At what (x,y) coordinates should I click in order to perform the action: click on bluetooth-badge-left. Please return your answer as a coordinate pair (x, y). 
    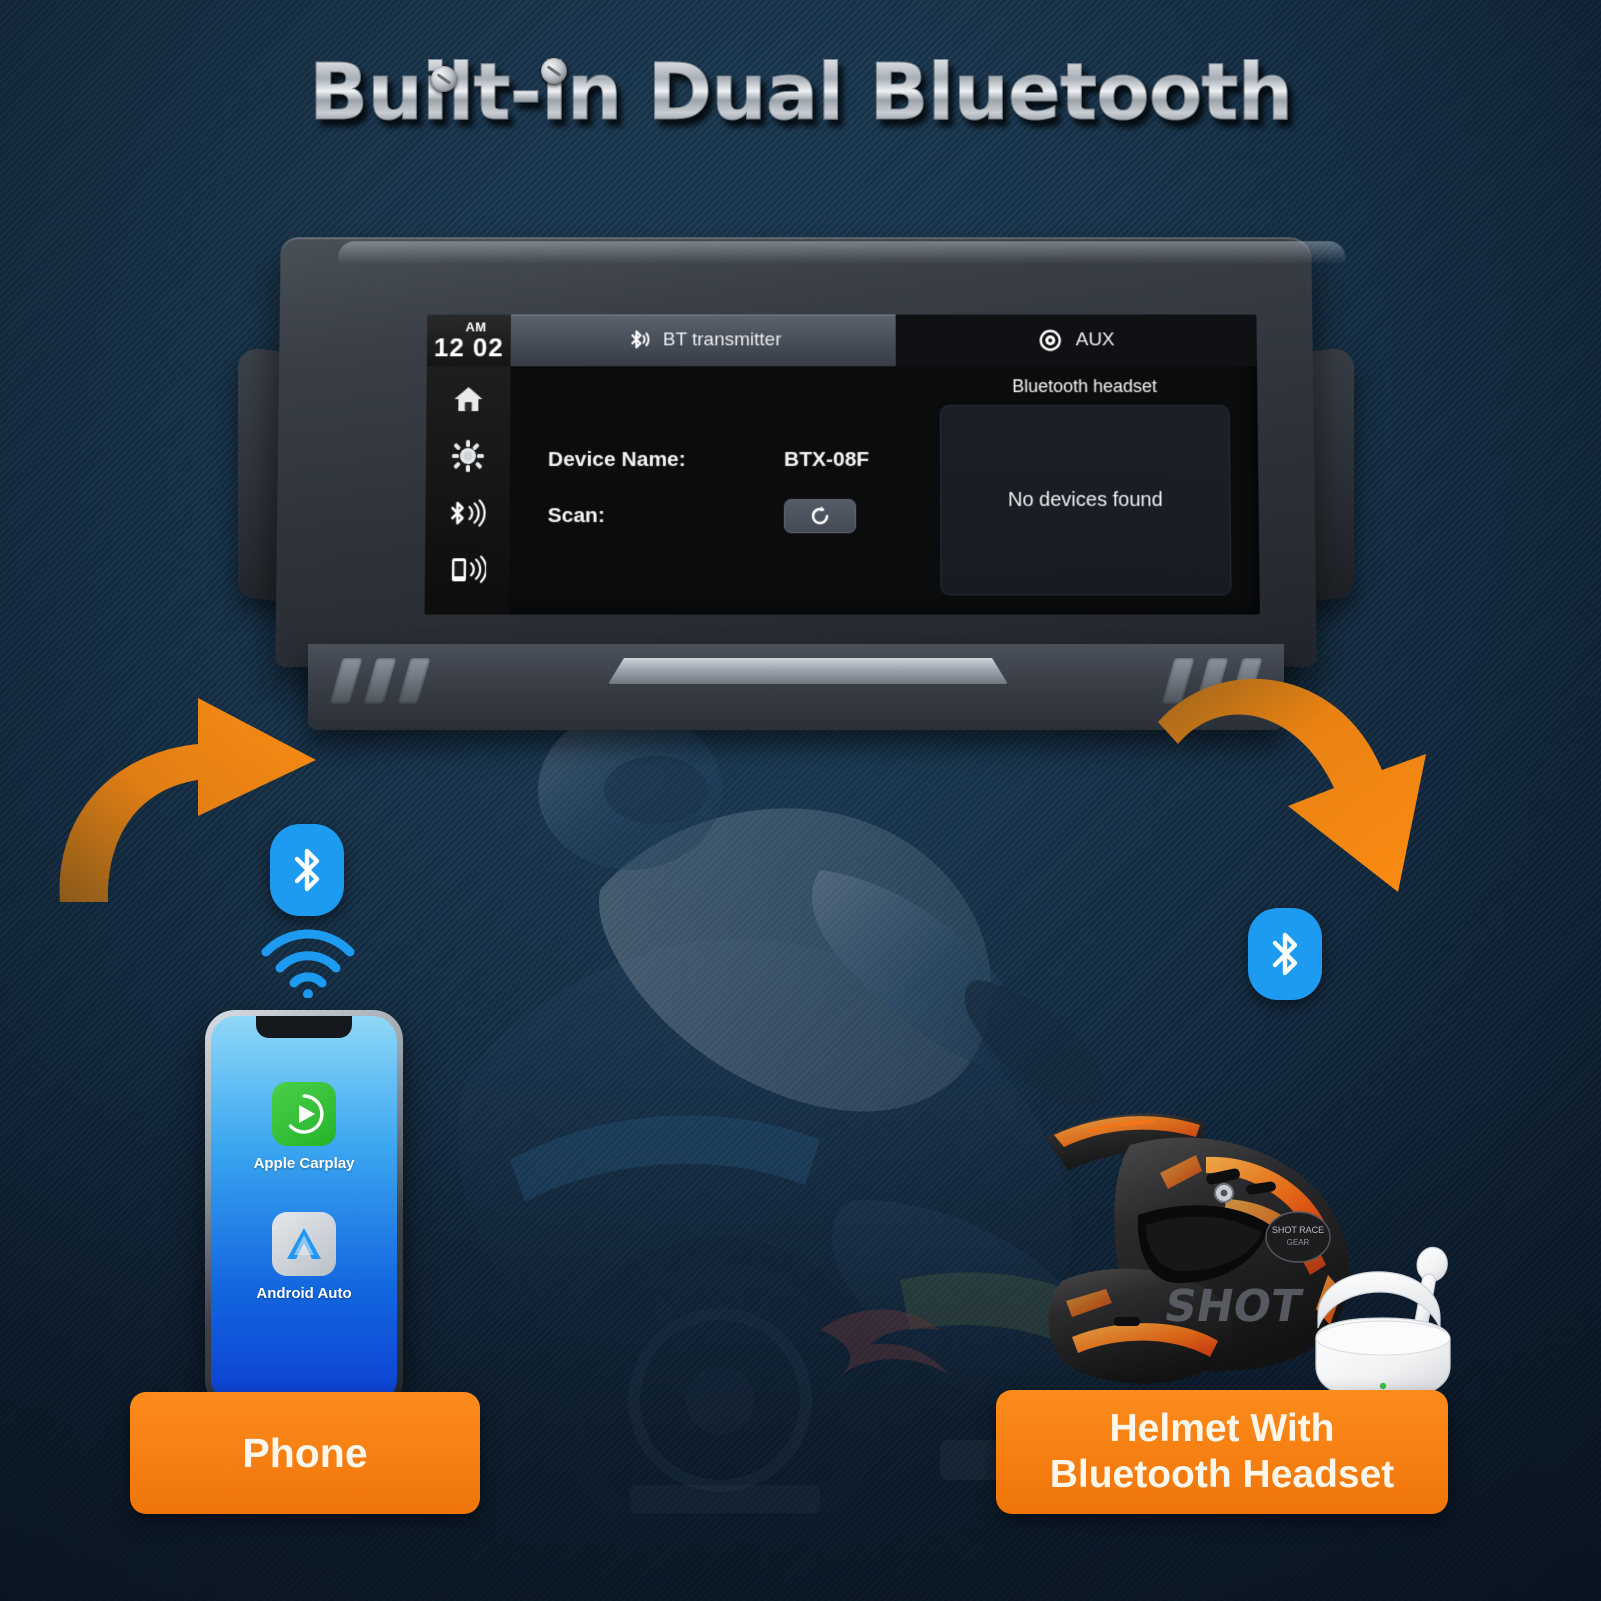
    Looking at the image, I should click on (307, 870).